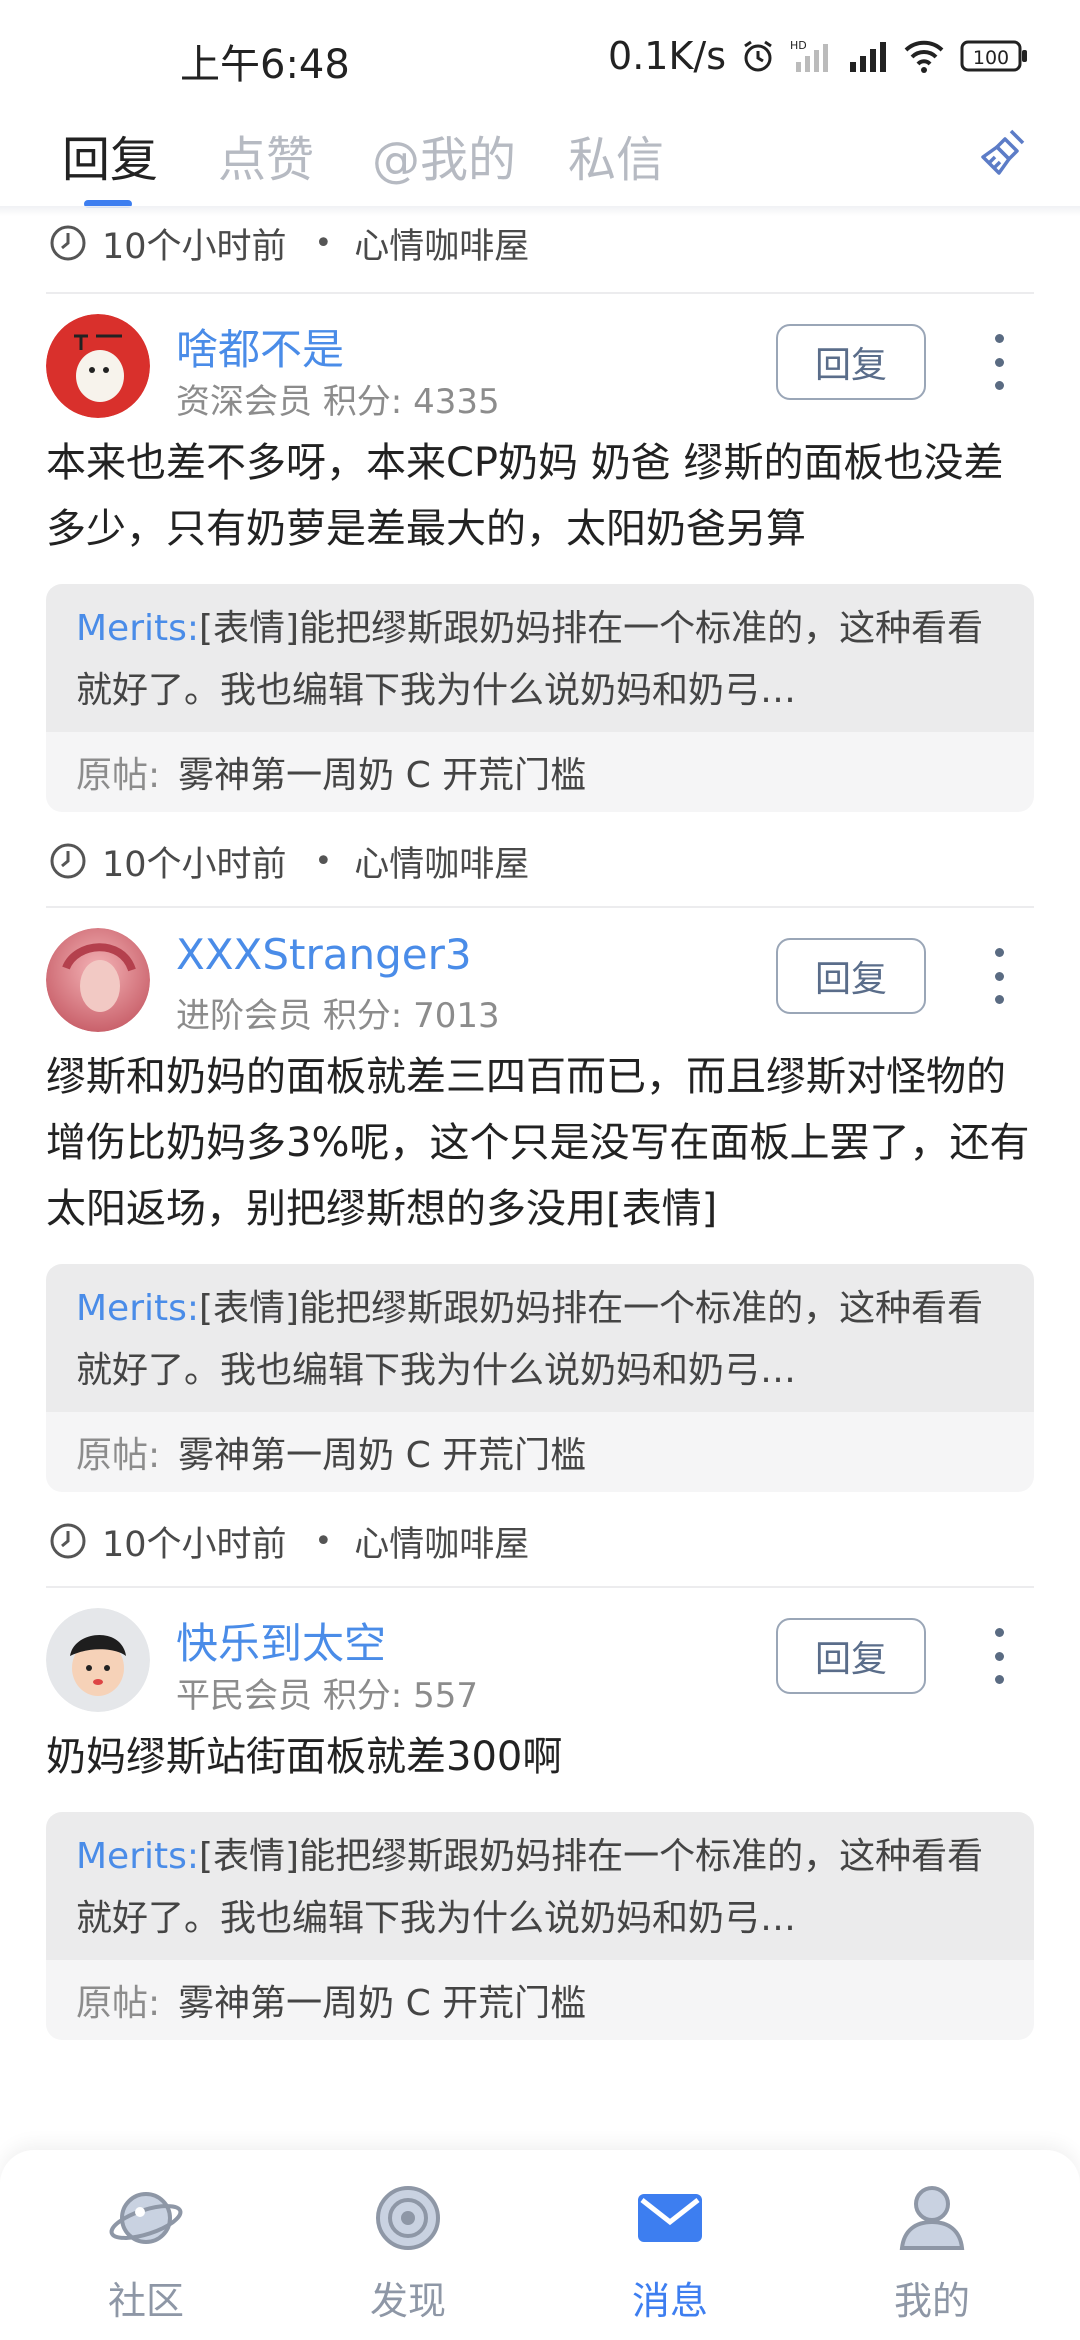 This screenshot has height=2340, width=1080. I want to click on status-icons: 0.1K/s HD 100, so click(819, 56).